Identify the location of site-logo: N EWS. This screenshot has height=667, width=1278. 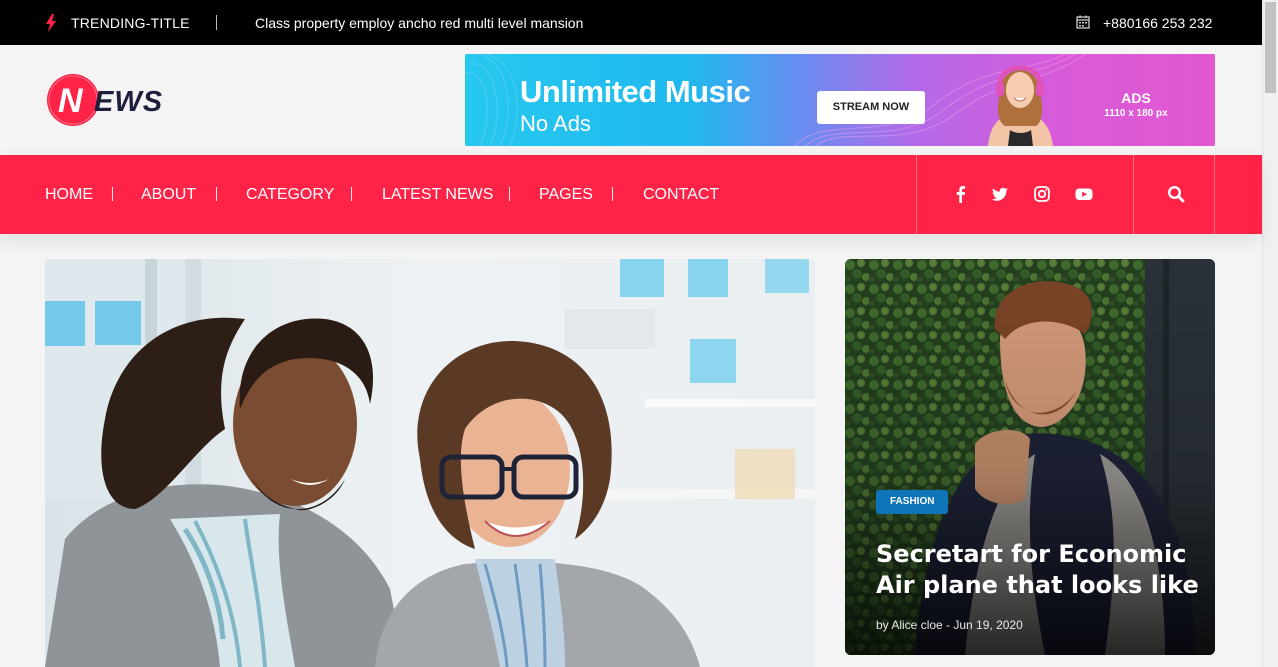
(115, 100).